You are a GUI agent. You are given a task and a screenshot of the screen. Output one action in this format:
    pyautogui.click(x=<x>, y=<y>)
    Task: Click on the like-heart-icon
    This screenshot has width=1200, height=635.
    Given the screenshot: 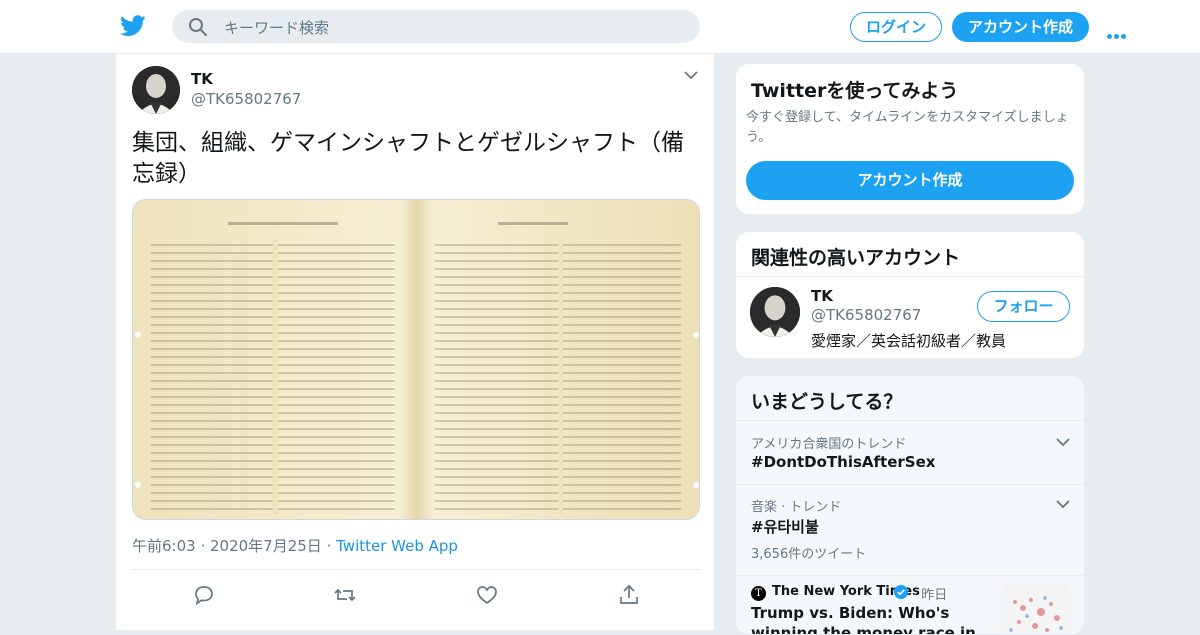 What is the action you would take?
    pyautogui.click(x=487, y=595)
    